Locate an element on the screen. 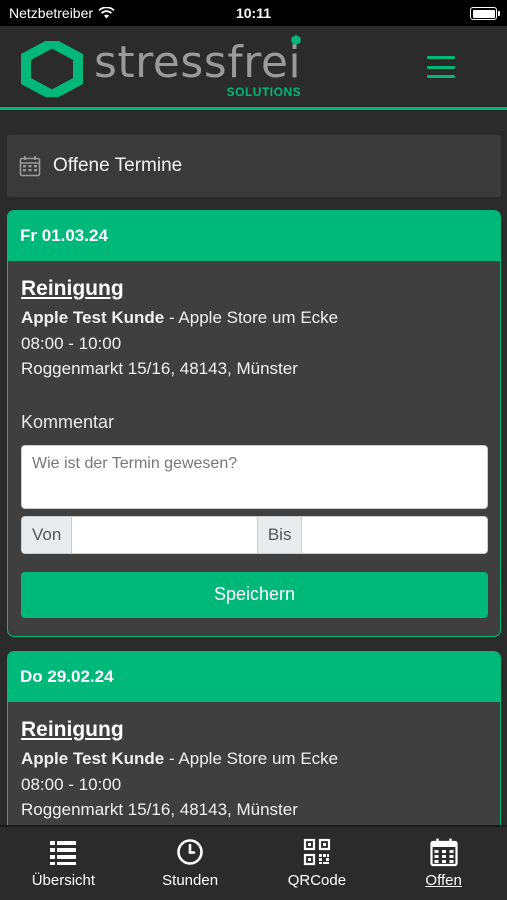 The height and width of the screenshot is (900, 507). from-label: Von is located at coordinates (47, 534).